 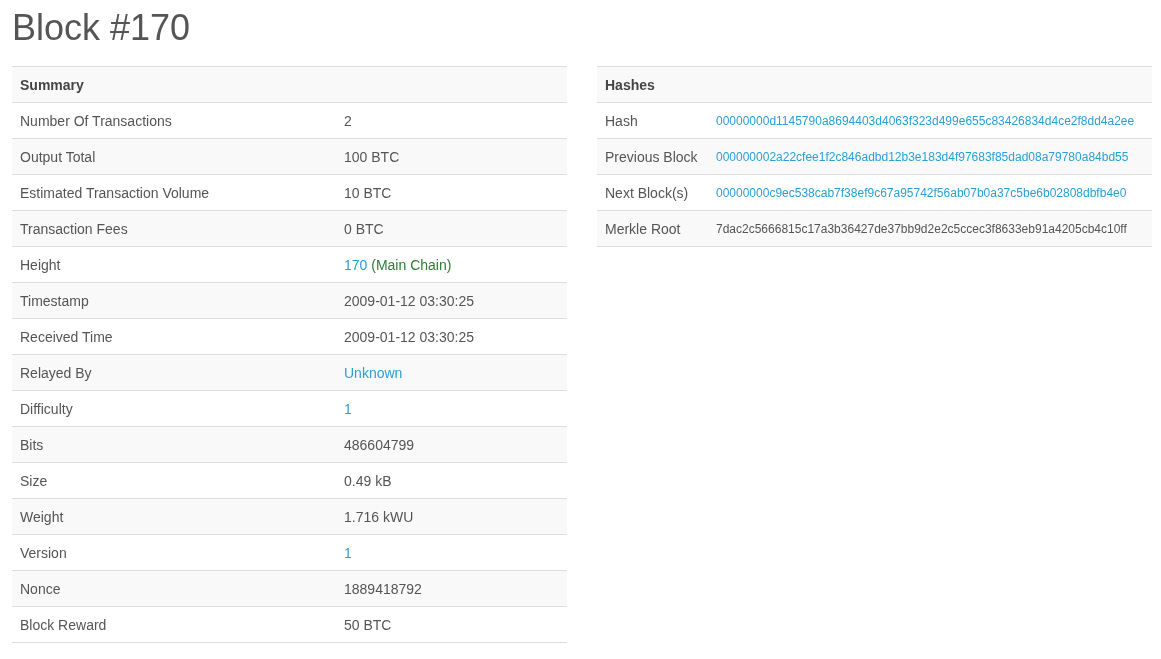 What do you see at coordinates (368, 624) in the screenshot?
I see `value-text: 50 BTC` at bounding box center [368, 624].